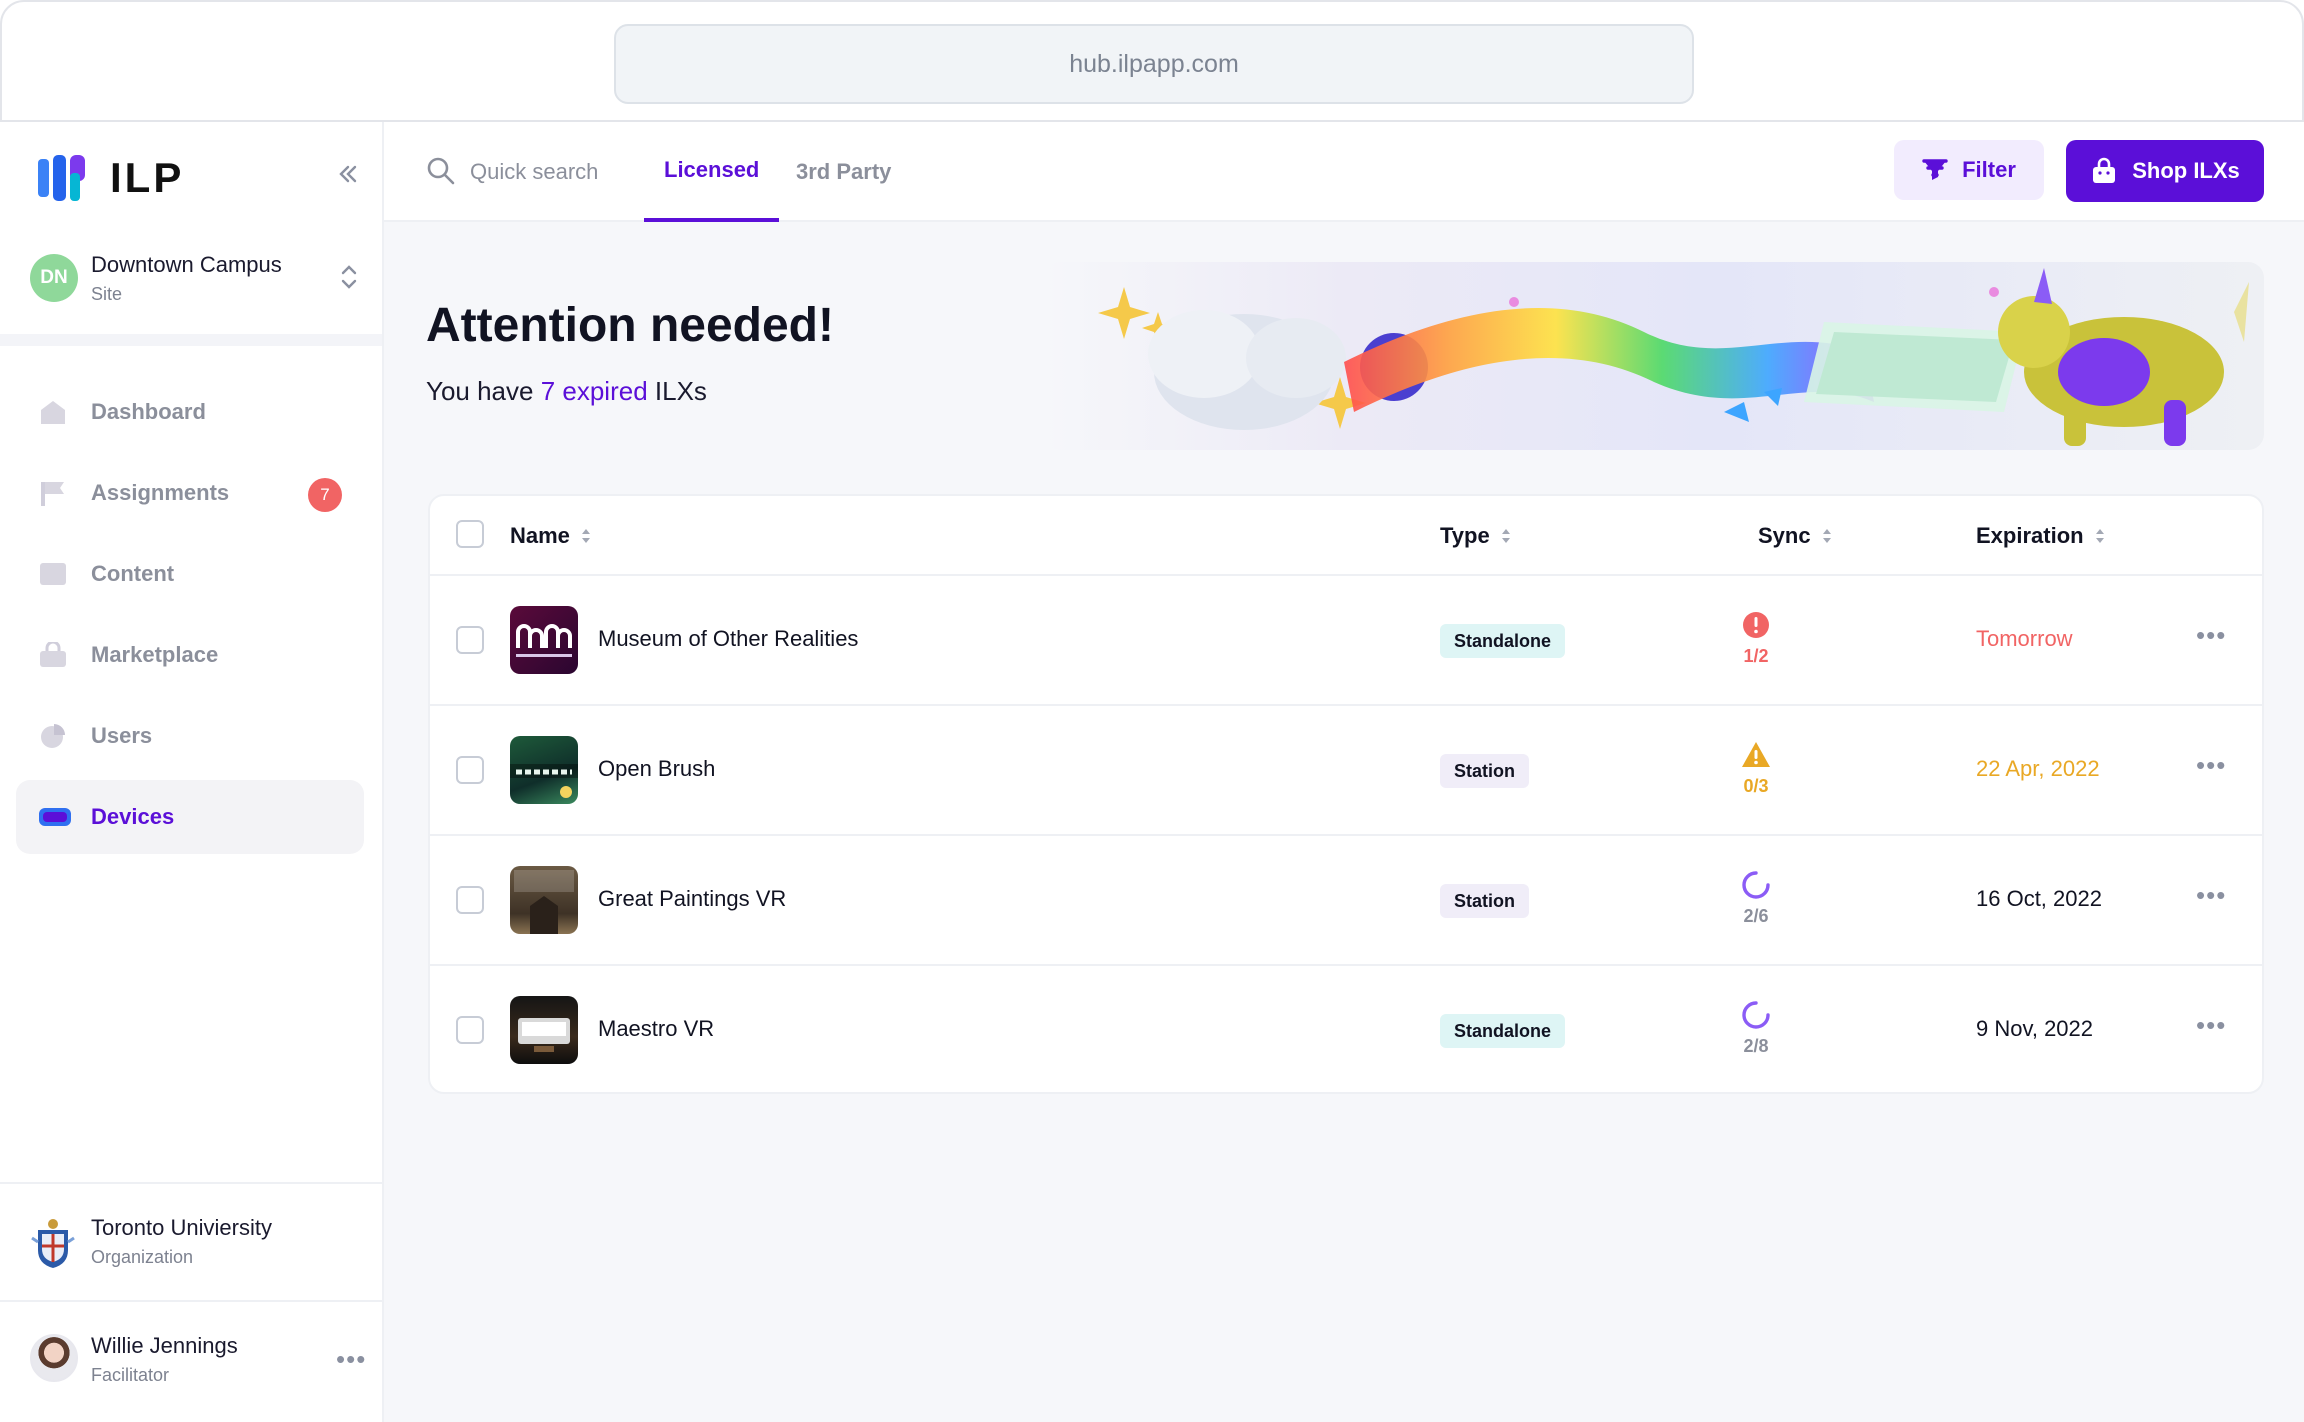 Image resolution: width=2304 pixels, height=1422 pixels. I want to click on folder-icon, so click(53, 574).